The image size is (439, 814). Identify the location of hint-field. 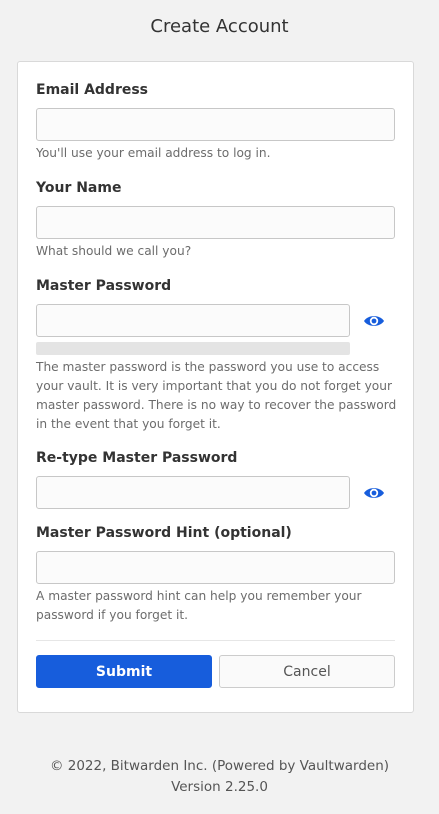
(215, 567).